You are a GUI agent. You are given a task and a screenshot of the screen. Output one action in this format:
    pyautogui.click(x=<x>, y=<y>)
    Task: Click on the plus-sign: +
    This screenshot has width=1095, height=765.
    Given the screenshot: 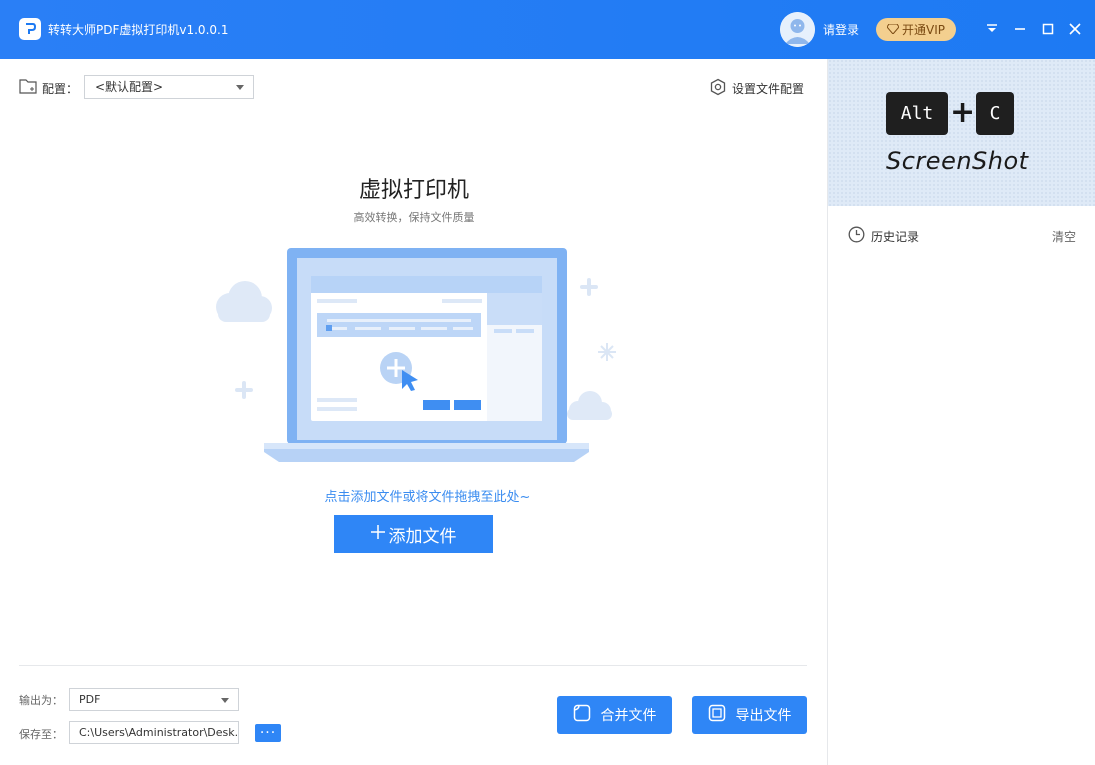 What is the action you would take?
    pyautogui.click(x=963, y=112)
    